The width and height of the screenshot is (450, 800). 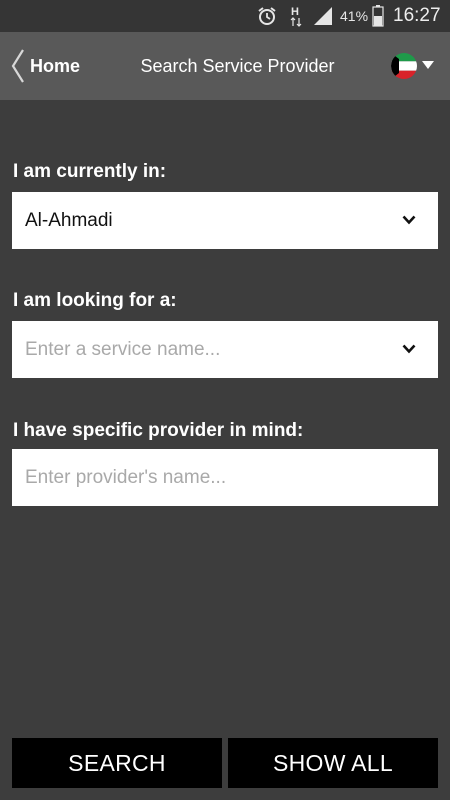 What do you see at coordinates (378, 16) in the screenshot?
I see `battery-icon` at bounding box center [378, 16].